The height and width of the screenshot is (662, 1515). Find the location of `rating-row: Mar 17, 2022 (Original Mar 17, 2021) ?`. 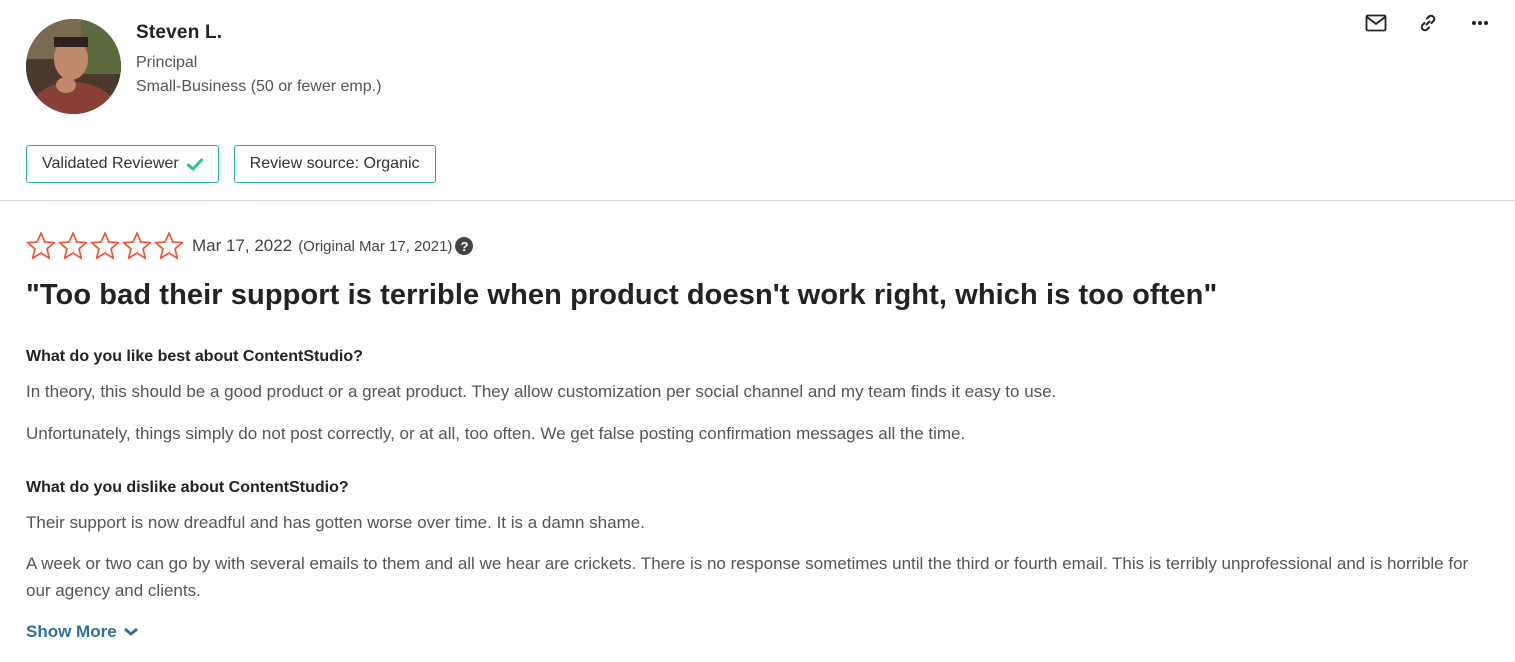

rating-row: Mar 17, 2022 (Original Mar 17, 2021) ? is located at coordinates (250, 246).